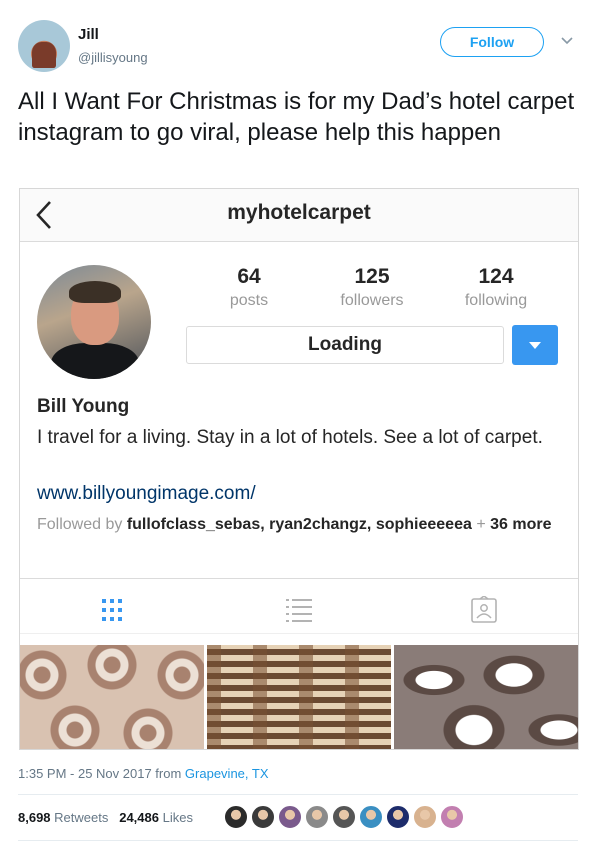  Describe the element at coordinates (249, 300) in the screenshot. I see `stat-label: posts` at that location.